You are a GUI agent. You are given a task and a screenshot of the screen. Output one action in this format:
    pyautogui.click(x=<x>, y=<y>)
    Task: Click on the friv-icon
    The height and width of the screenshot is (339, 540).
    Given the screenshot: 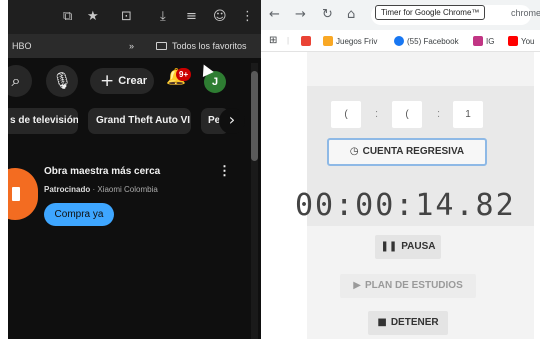 What is the action you would take?
    pyautogui.click(x=328, y=41)
    